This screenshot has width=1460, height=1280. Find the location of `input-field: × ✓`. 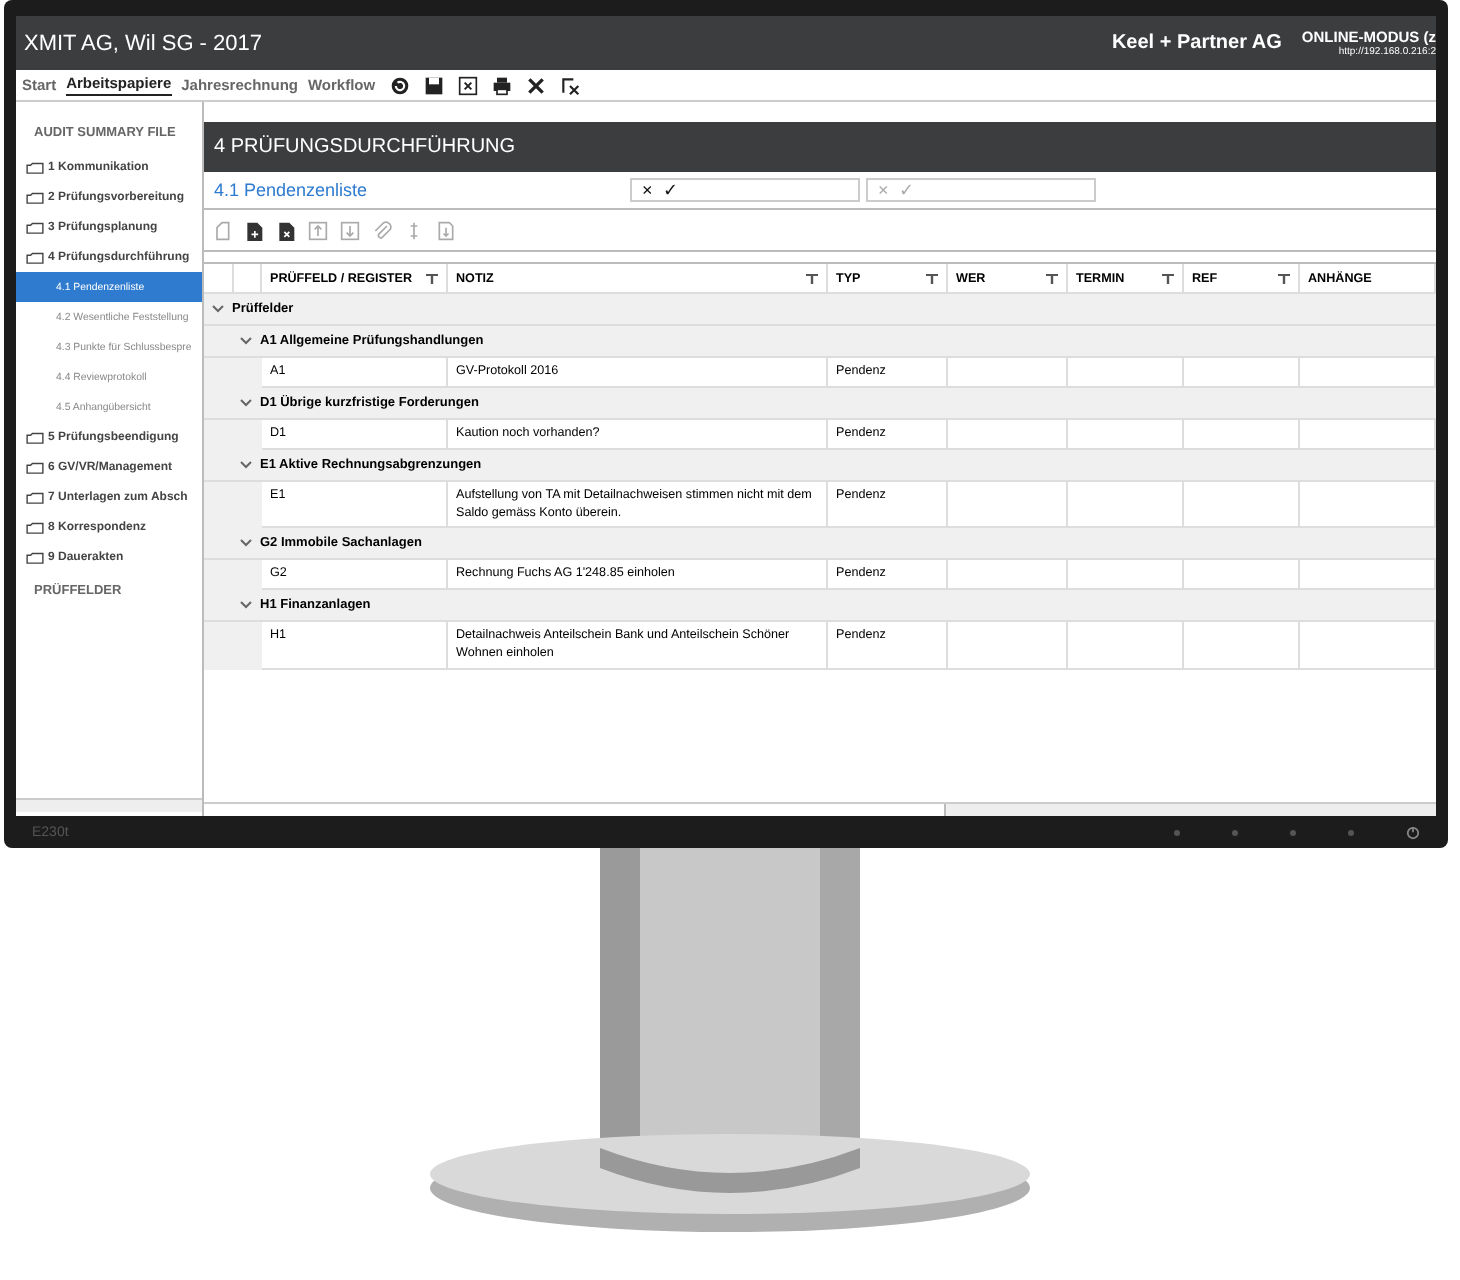

input-field: × ✓ is located at coordinates (745, 190).